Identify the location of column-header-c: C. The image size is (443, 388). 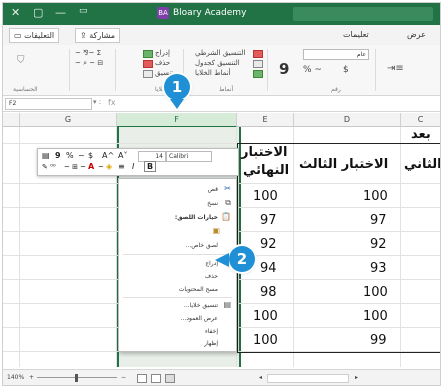
(420, 120).